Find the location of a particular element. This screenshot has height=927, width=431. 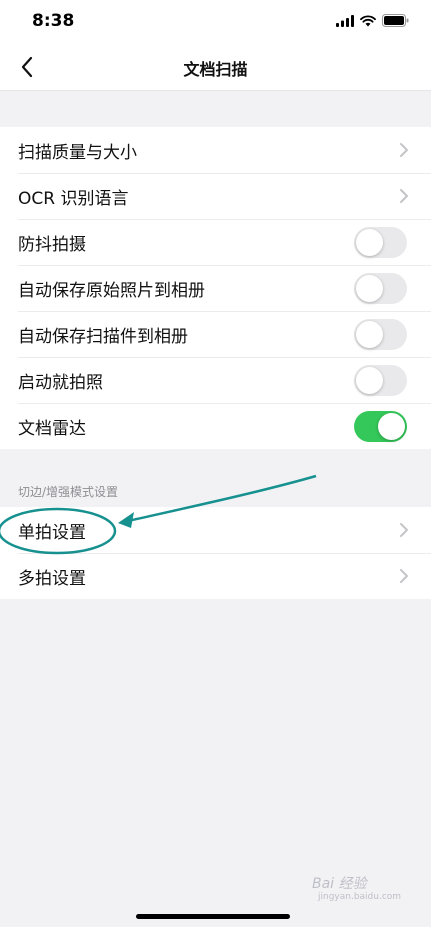

row-single-shot-settings: 单拍设置 is located at coordinates (215, 530).